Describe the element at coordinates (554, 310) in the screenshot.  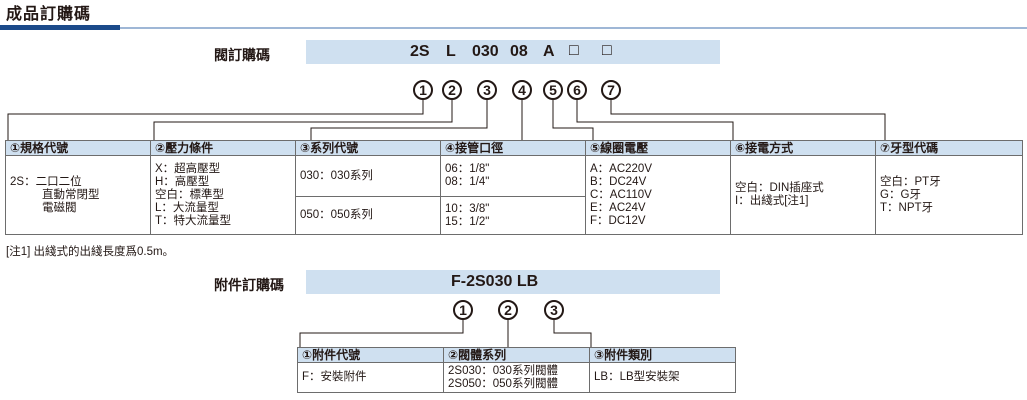
I see `accessory-marker-3: 3` at that location.